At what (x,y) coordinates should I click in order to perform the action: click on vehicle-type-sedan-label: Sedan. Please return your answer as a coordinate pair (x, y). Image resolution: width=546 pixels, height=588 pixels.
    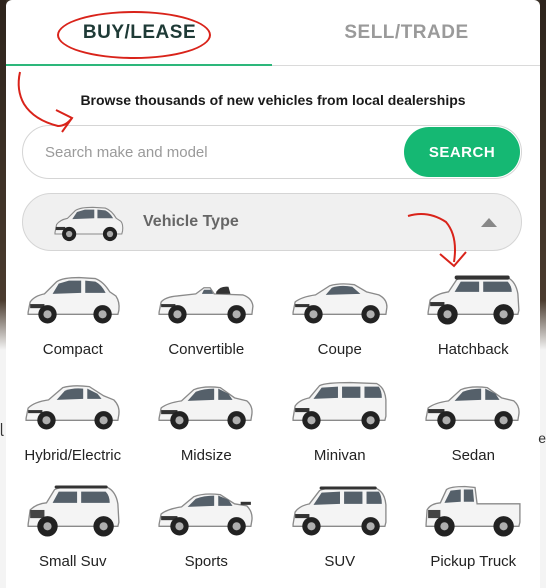
    Looking at the image, I should click on (473, 455).